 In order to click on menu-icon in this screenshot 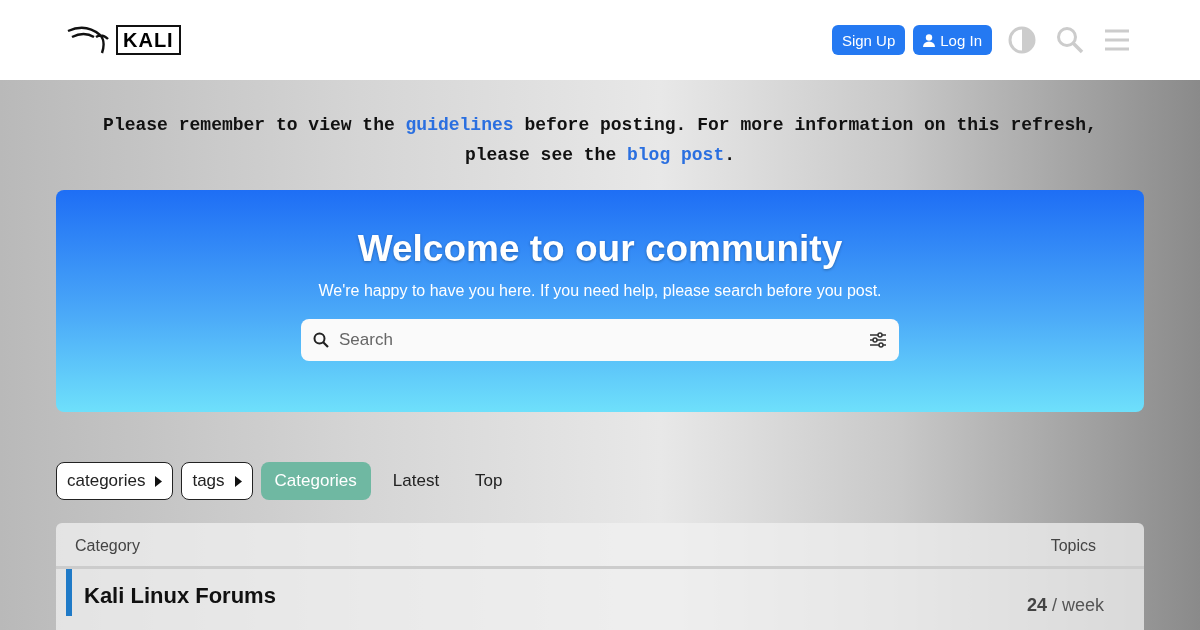, I will do `click(1117, 40)`.